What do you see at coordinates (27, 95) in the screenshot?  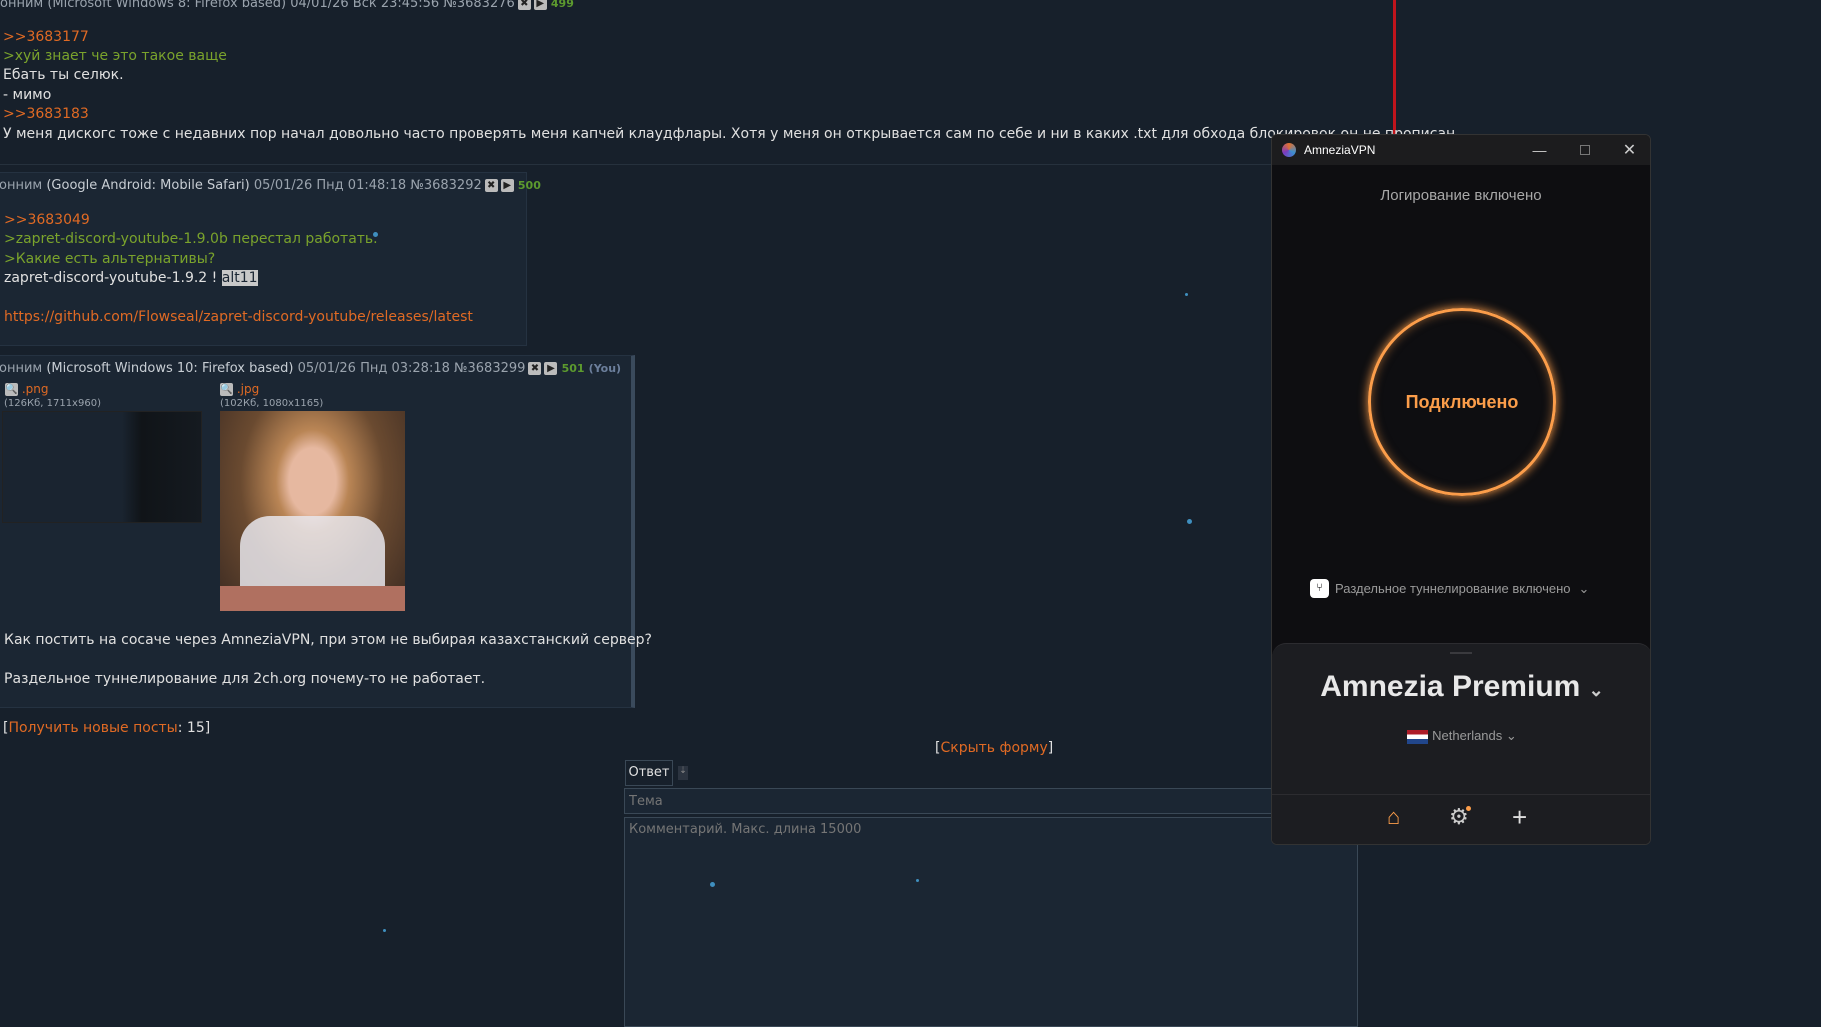 I see `post-text: - мимо` at bounding box center [27, 95].